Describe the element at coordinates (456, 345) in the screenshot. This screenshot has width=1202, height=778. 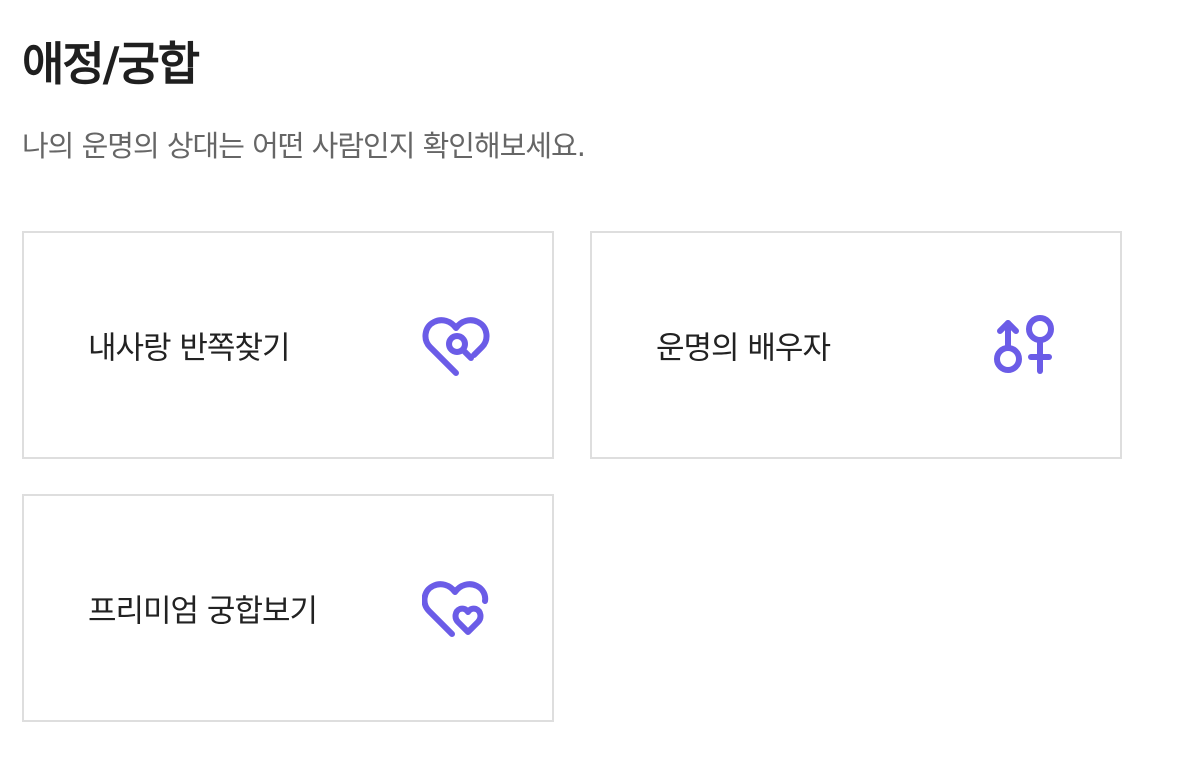
I see `heart-search-icon` at that location.